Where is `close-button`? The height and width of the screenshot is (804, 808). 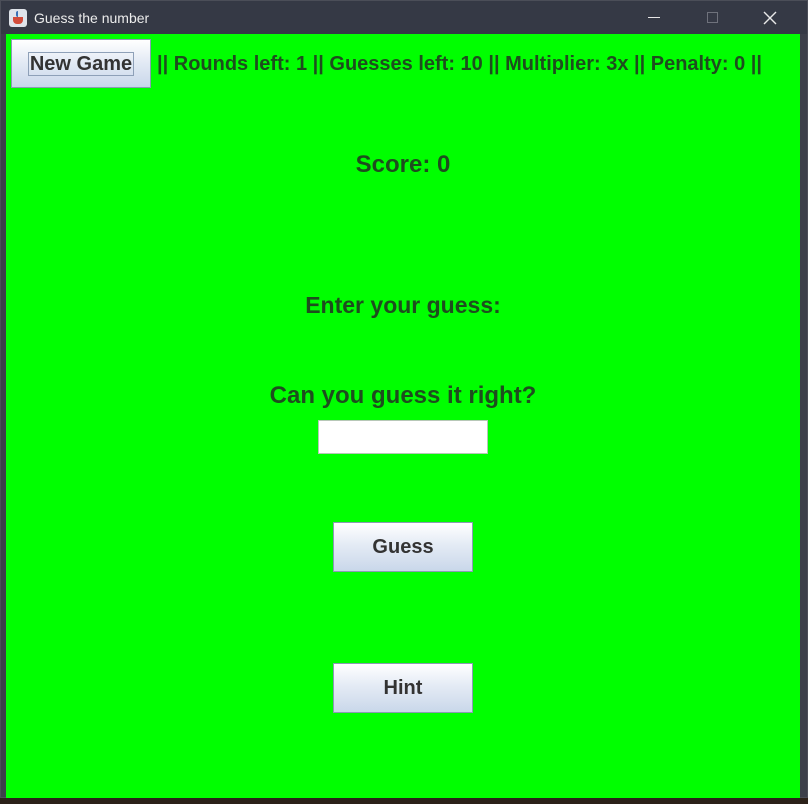 close-button is located at coordinates (770, 17).